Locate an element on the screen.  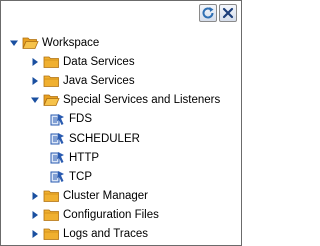
tree-node-data-services: Data Services is located at coordinates (121, 61).